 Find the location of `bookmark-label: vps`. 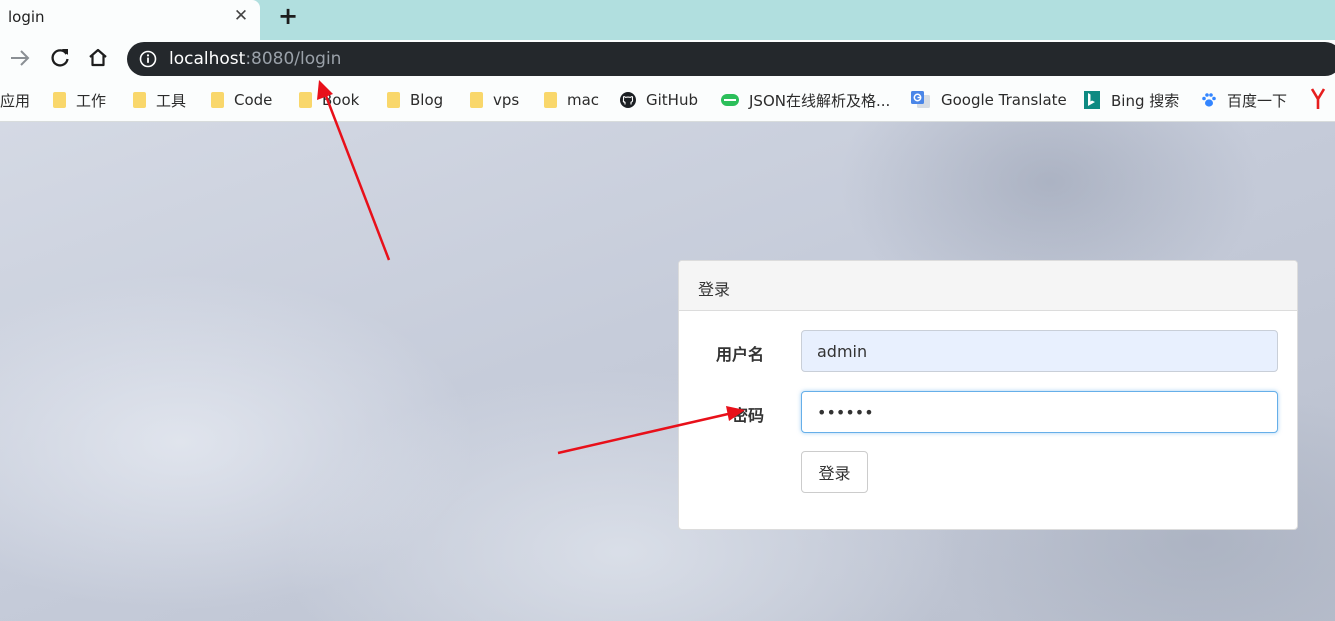

bookmark-label: vps is located at coordinates (506, 100).